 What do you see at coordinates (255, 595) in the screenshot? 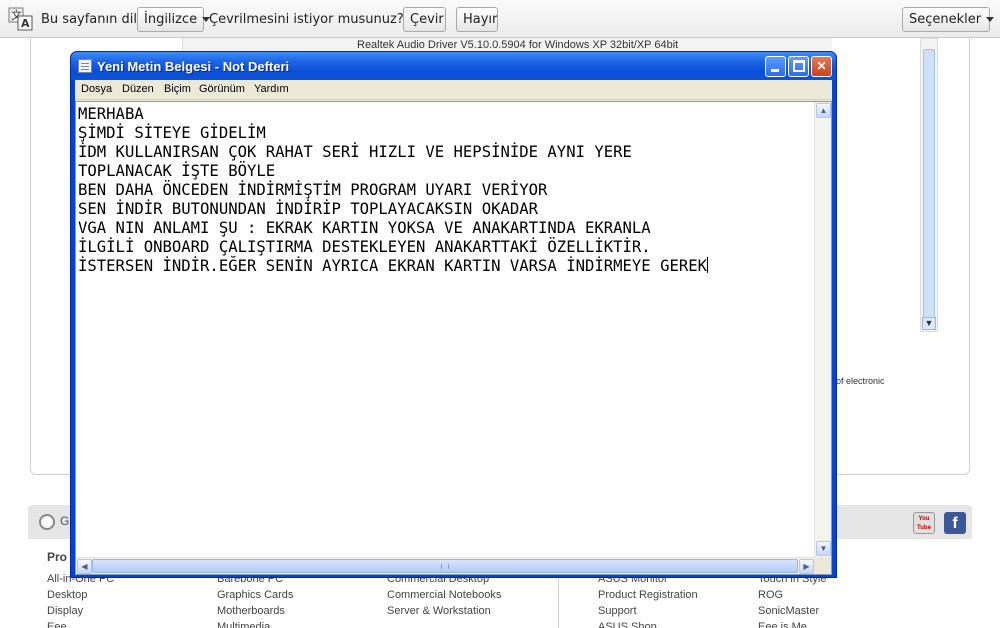
I see `footer-link: Graphics Cards` at bounding box center [255, 595].